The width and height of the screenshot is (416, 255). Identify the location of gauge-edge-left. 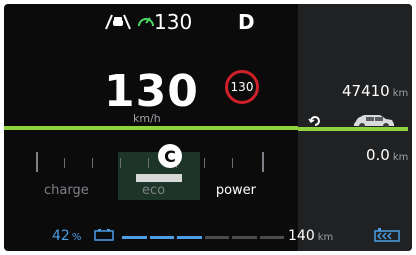
(37, 162).